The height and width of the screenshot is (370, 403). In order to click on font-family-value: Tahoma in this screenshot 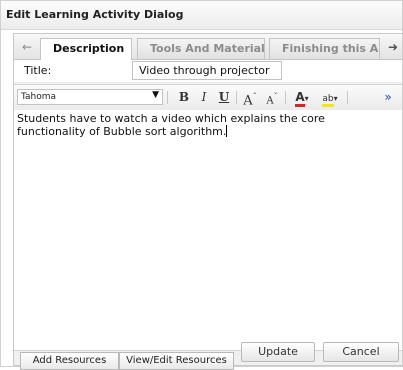, I will do `click(39, 97)`.